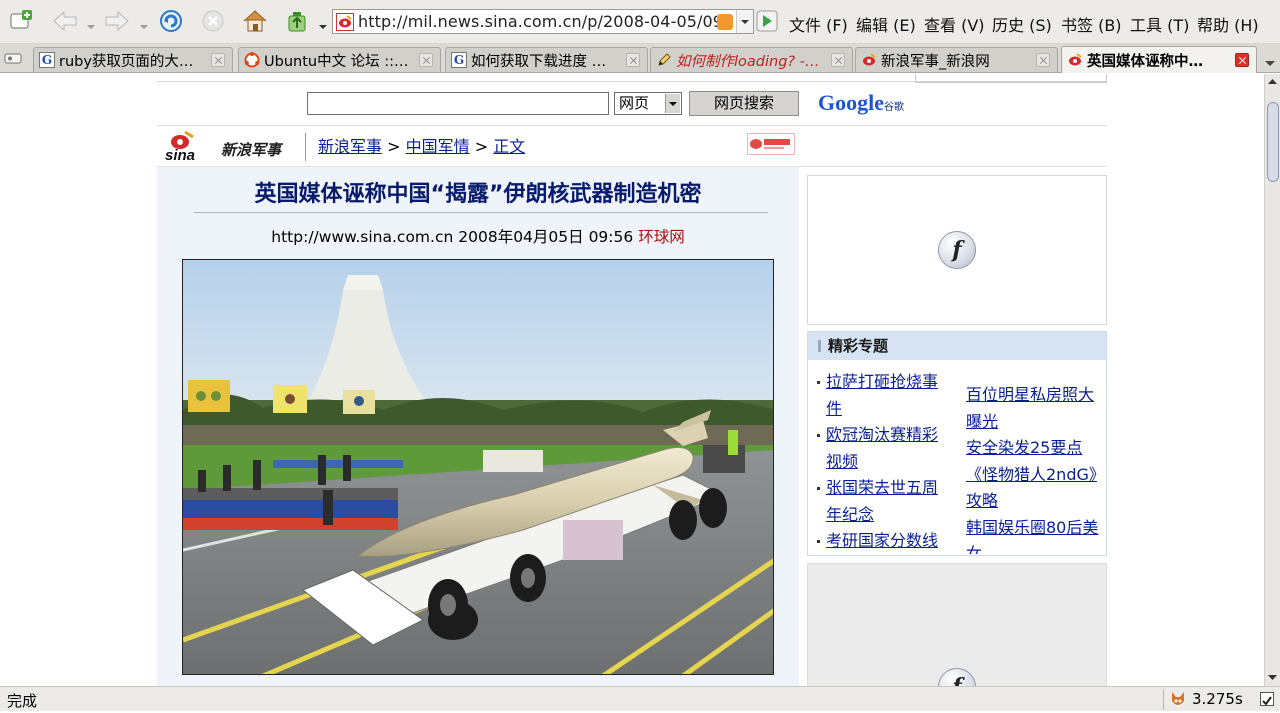  What do you see at coordinates (22, 701) in the screenshot?
I see `status-text: 完成` at bounding box center [22, 701].